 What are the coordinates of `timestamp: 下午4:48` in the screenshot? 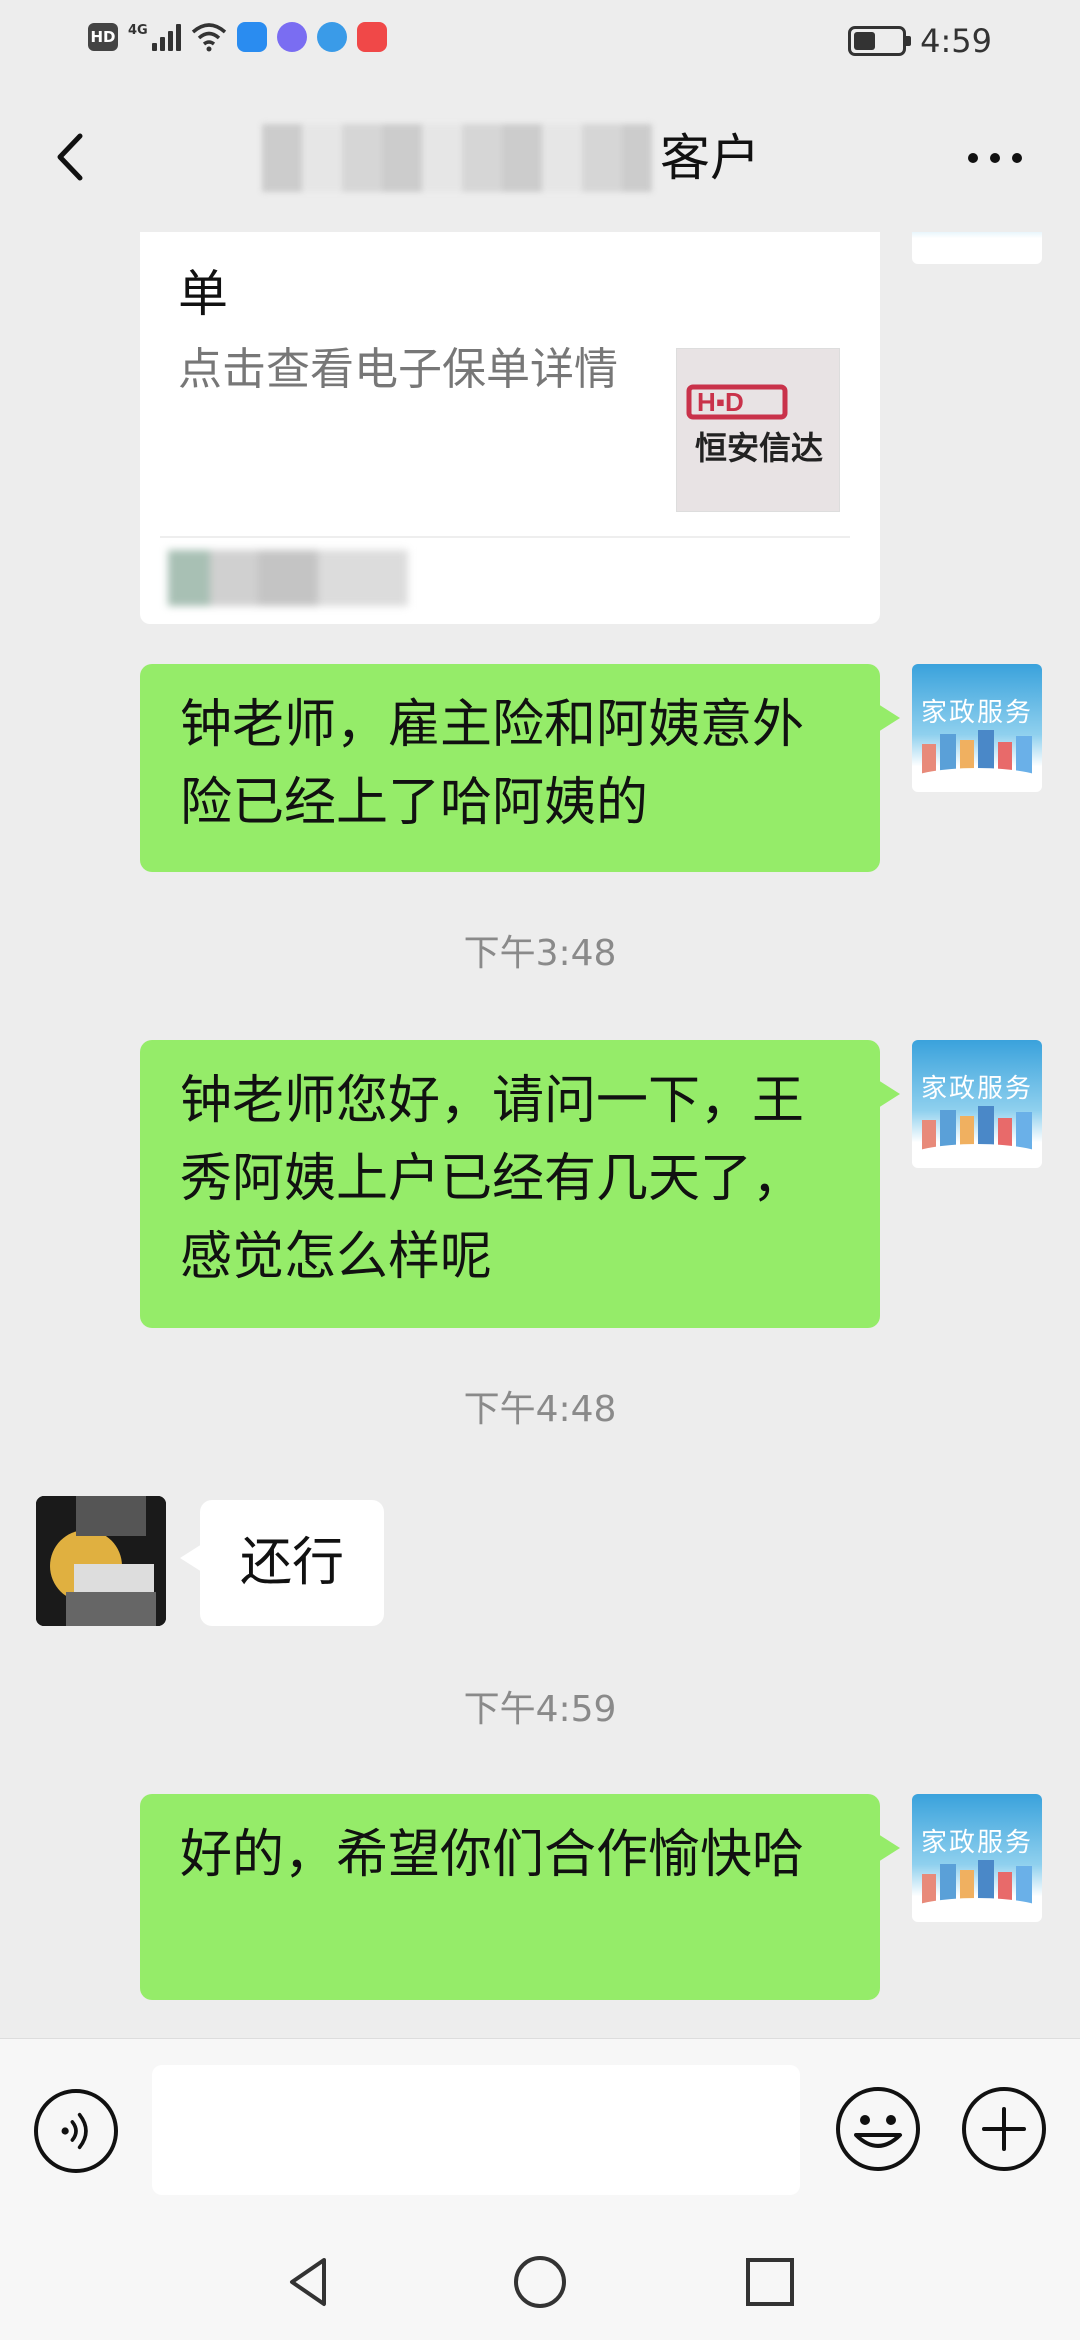 It's located at (540, 1409).